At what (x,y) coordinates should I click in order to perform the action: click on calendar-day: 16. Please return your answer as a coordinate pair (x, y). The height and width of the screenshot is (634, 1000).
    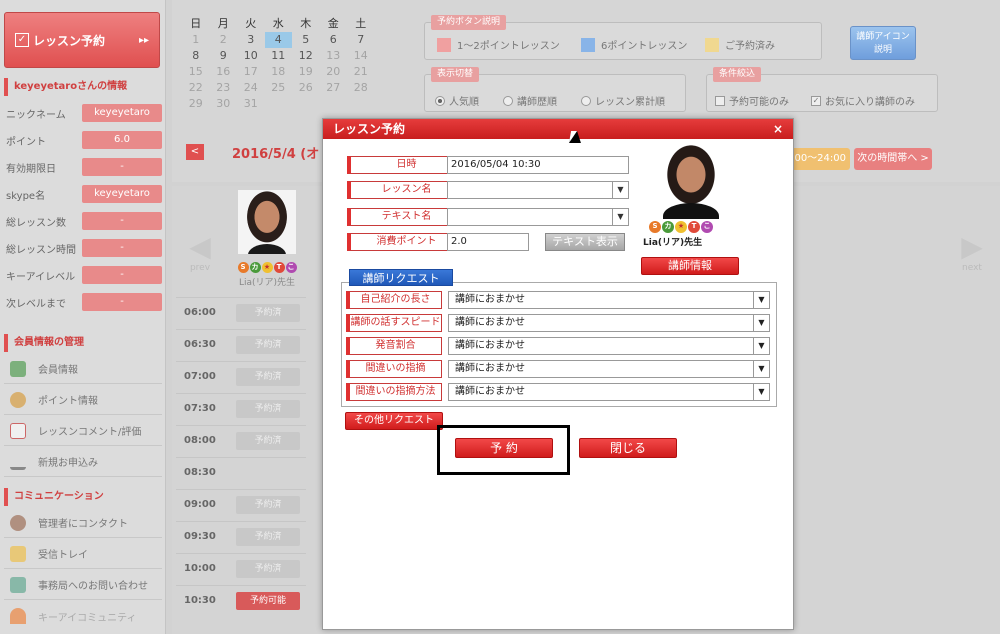
    Looking at the image, I should click on (224, 72).